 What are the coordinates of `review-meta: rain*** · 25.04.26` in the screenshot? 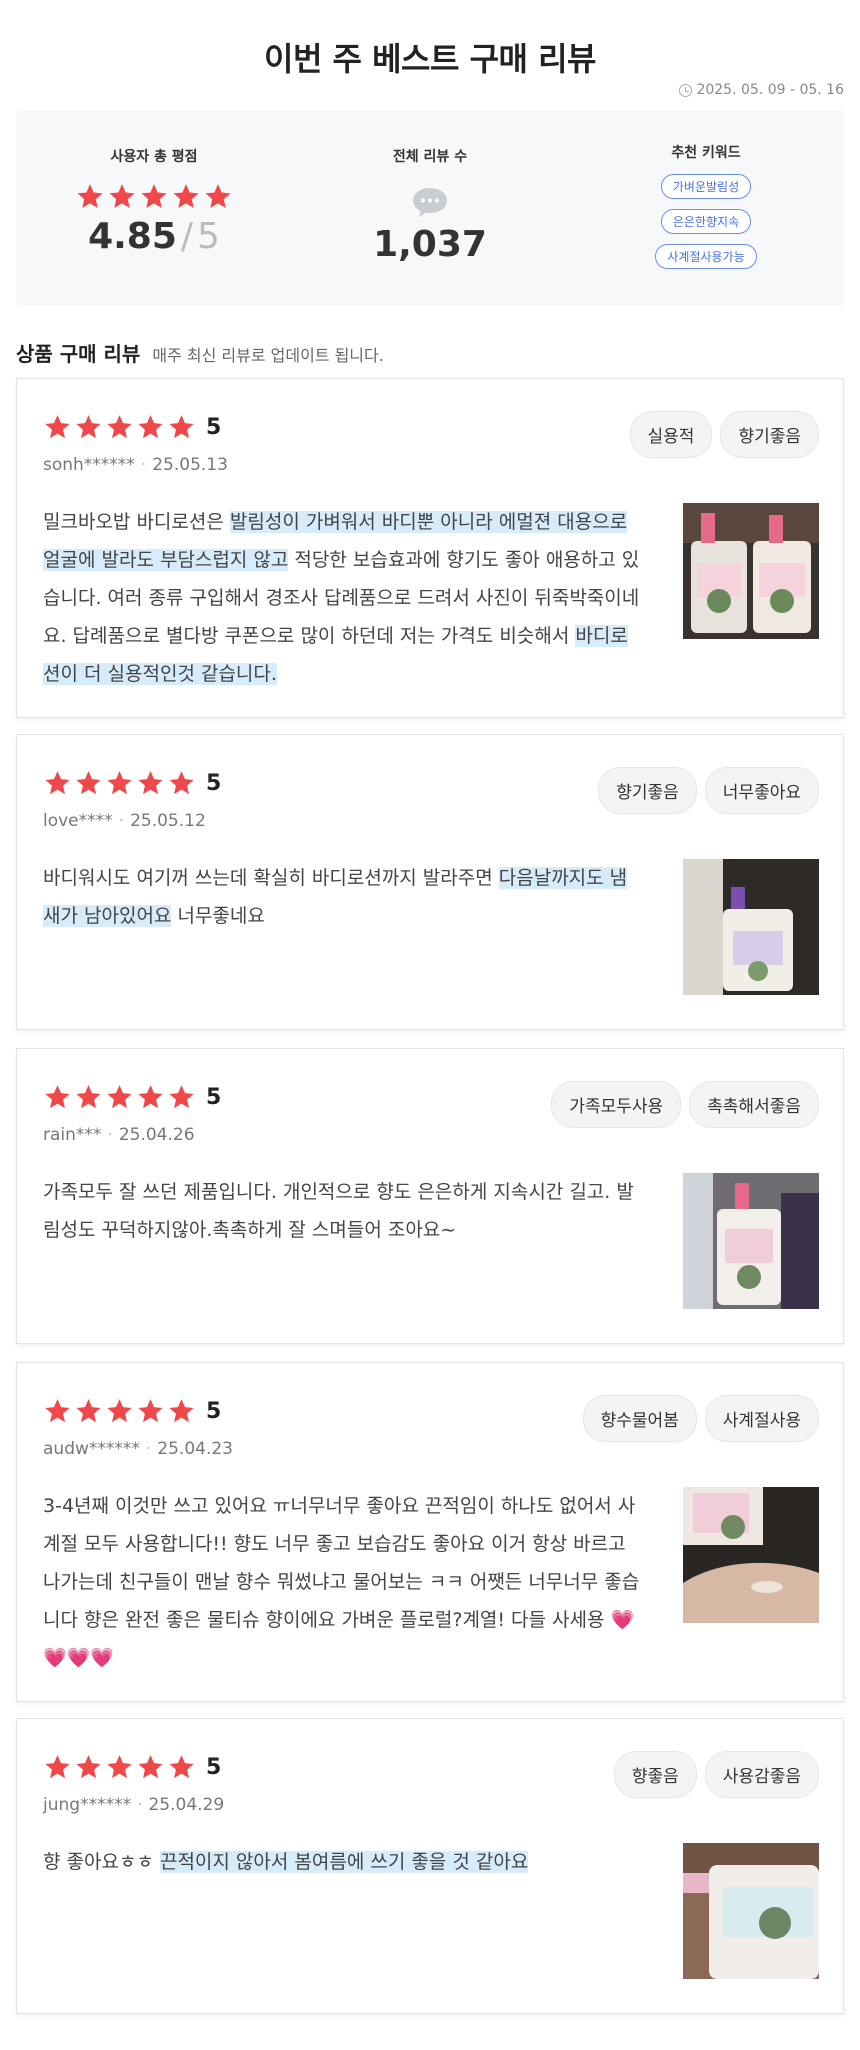 It's located at (119, 1135).